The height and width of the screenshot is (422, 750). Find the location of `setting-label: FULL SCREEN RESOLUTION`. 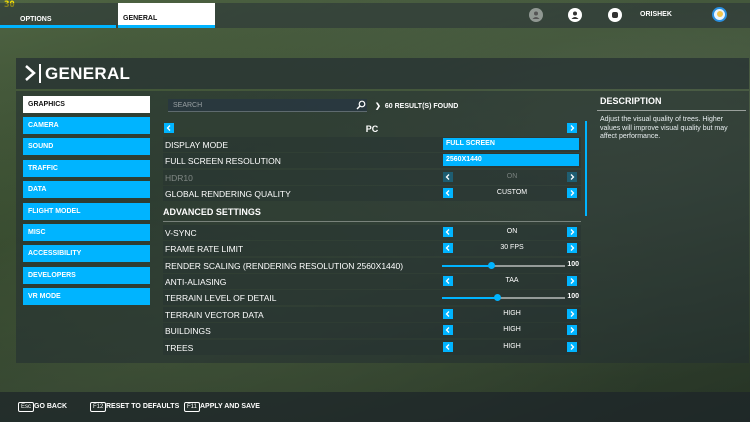

setting-label: FULL SCREEN RESOLUTION is located at coordinates (223, 161).